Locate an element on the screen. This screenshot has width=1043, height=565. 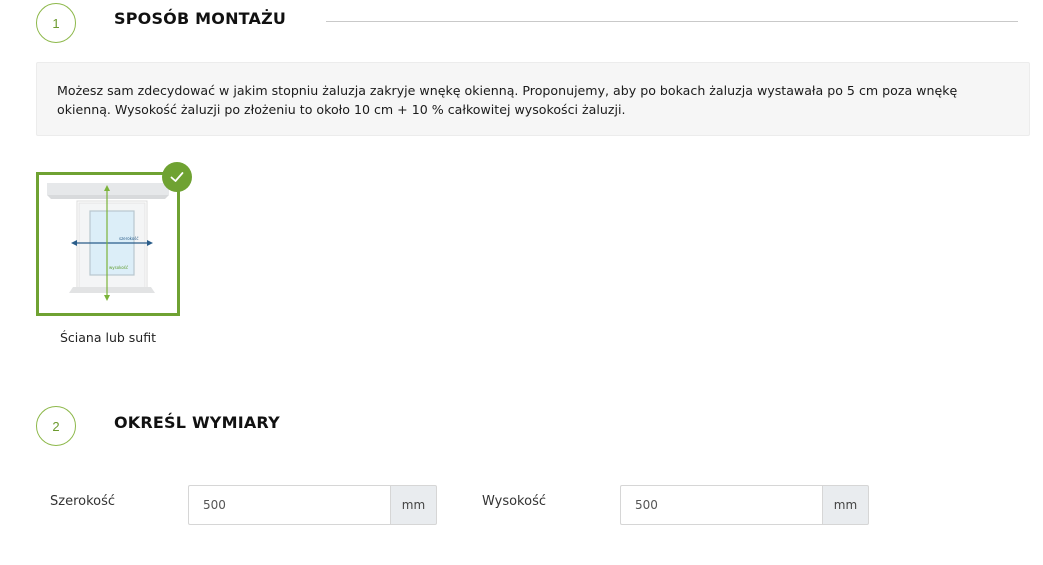
step-2-number: 2 is located at coordinates (56, 426).